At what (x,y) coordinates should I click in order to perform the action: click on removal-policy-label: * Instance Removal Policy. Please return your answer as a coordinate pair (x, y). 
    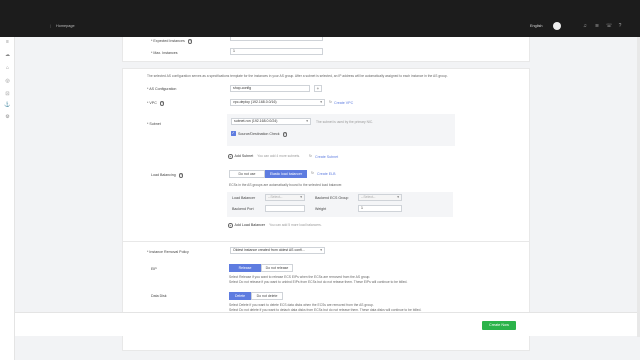
    Looking at the image, I should click on (168, 252).